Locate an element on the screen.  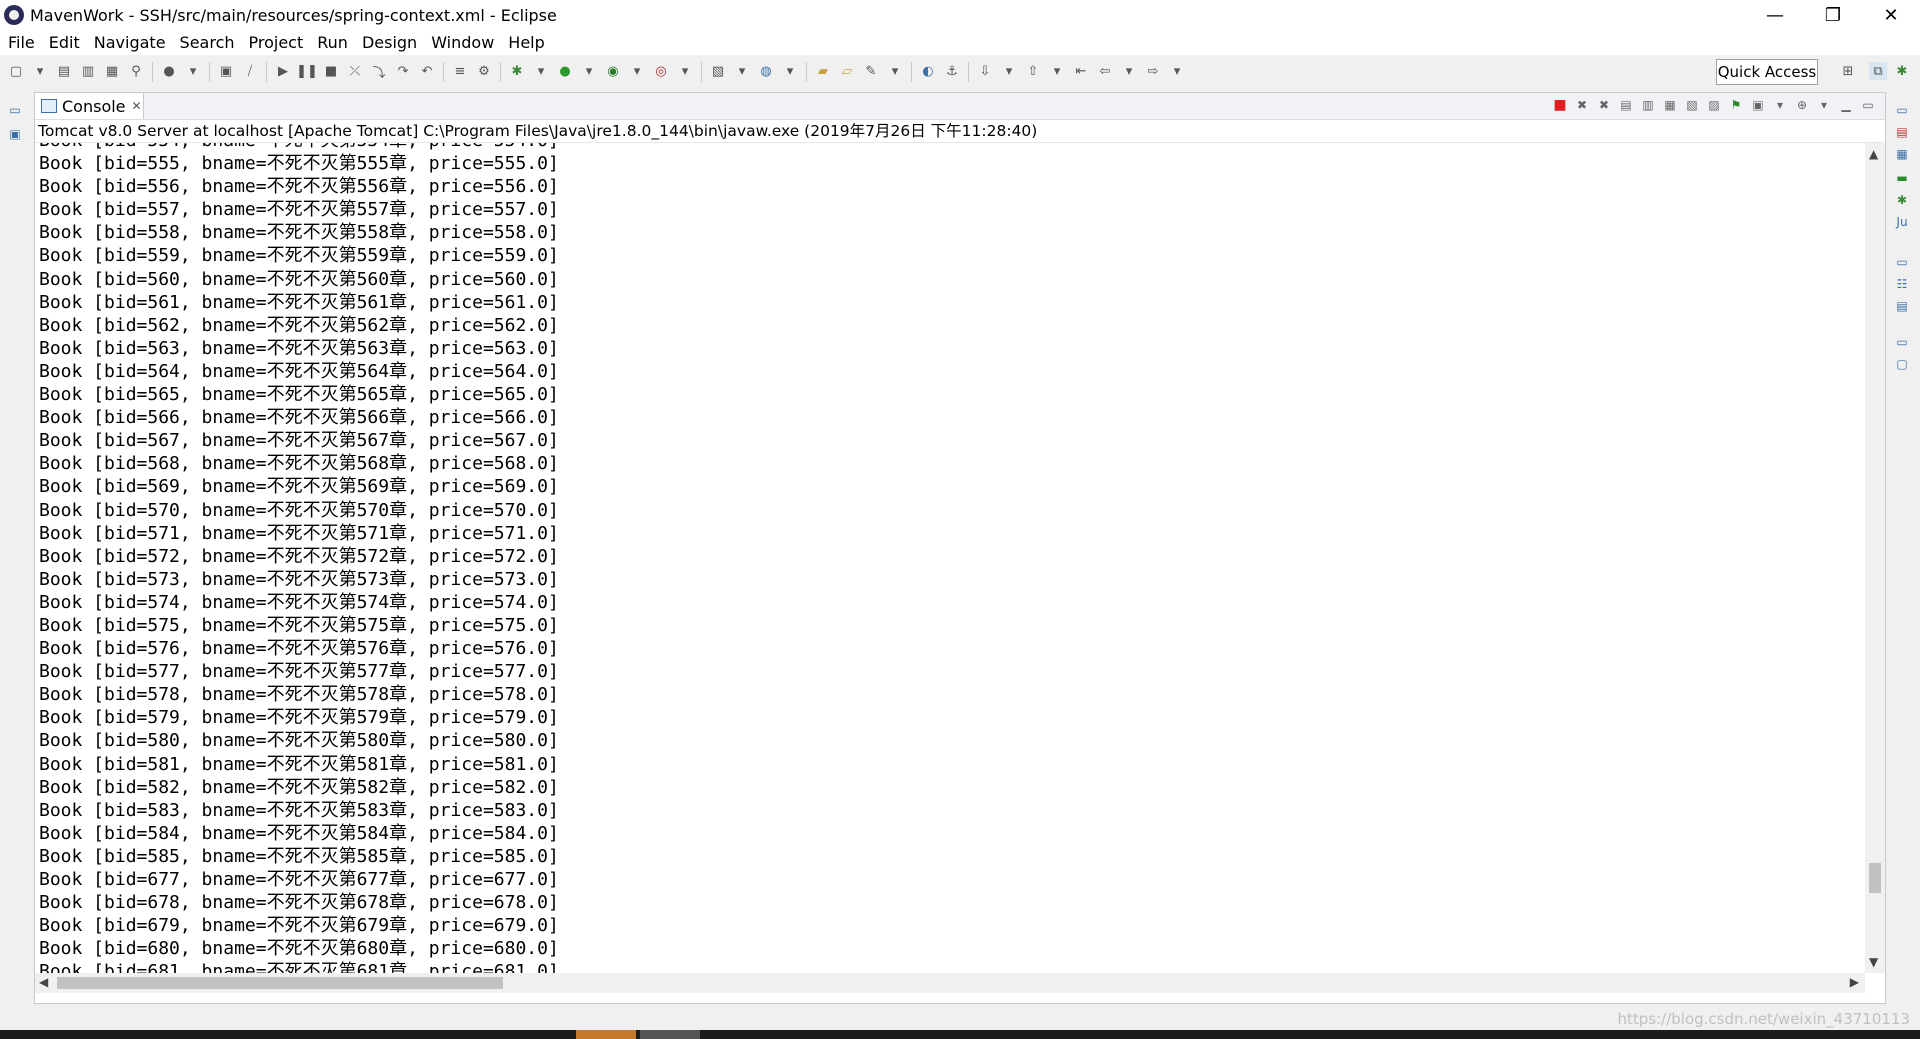
menu-navigate: Navigate is located at coordinates (130, 42).